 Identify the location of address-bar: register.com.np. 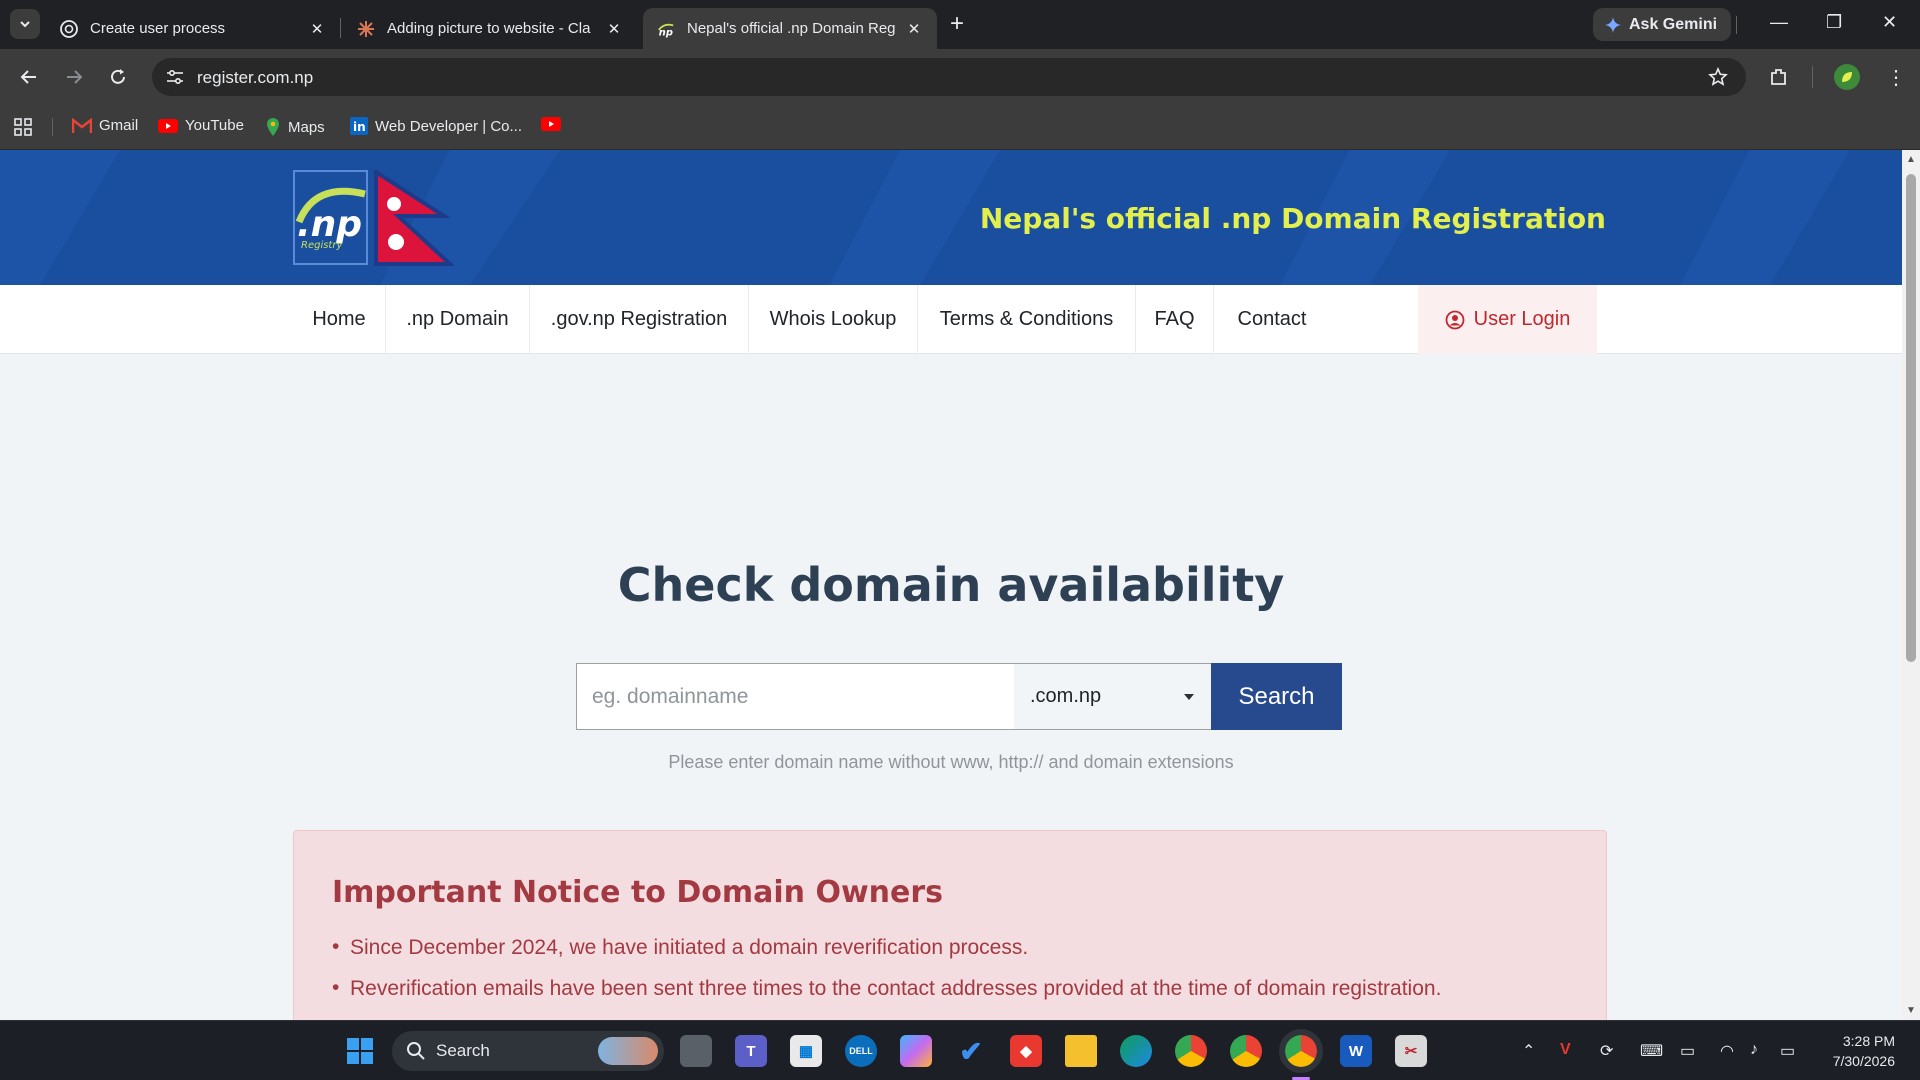
(949, 77).